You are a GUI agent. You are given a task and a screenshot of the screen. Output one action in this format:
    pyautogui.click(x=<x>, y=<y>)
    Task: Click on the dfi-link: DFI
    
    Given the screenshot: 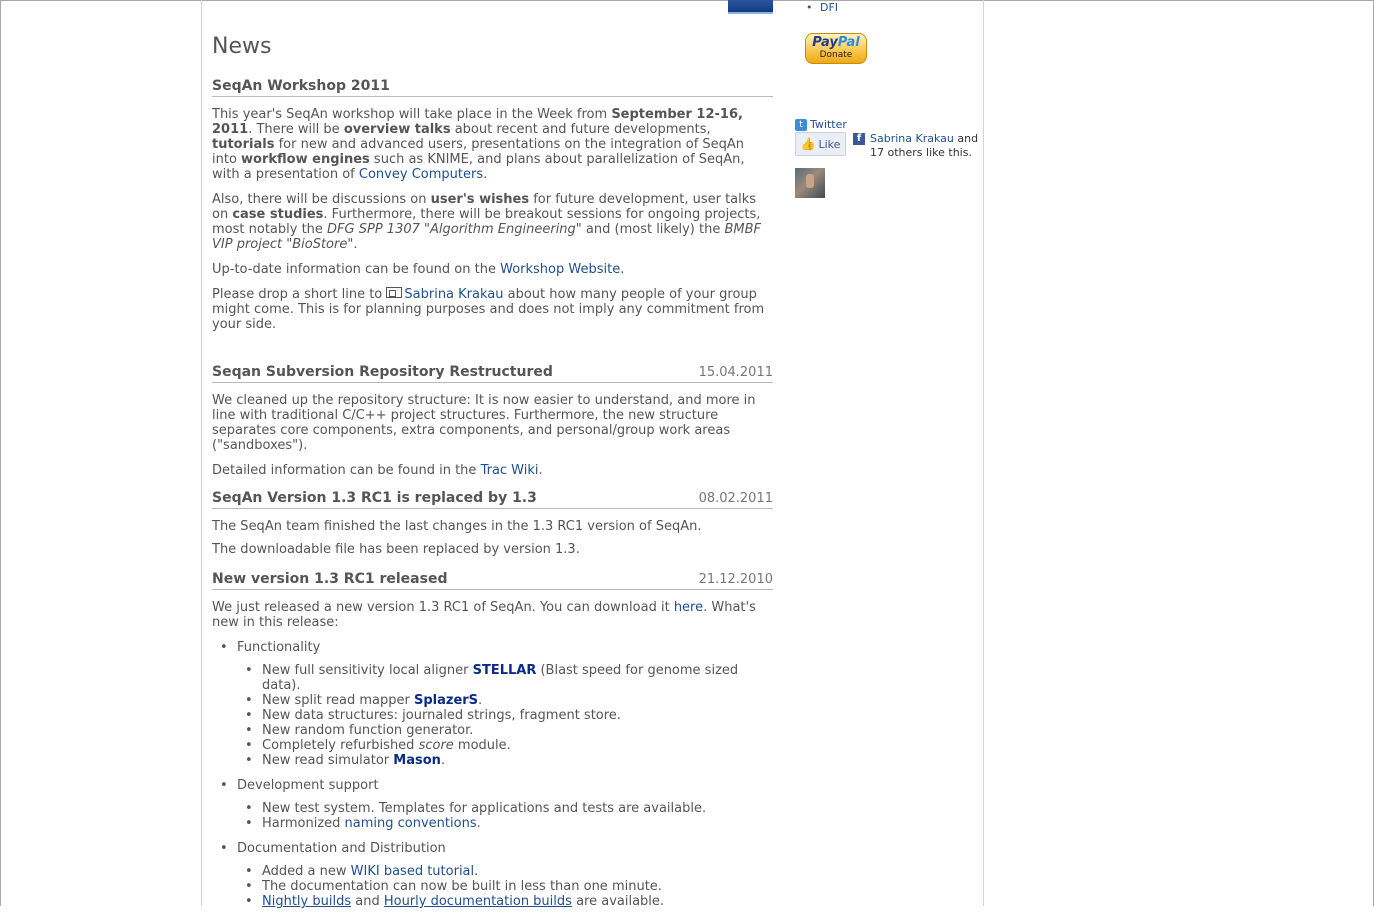 What is the action you would take?
    pyautogui.click(x=829, y=7)
    